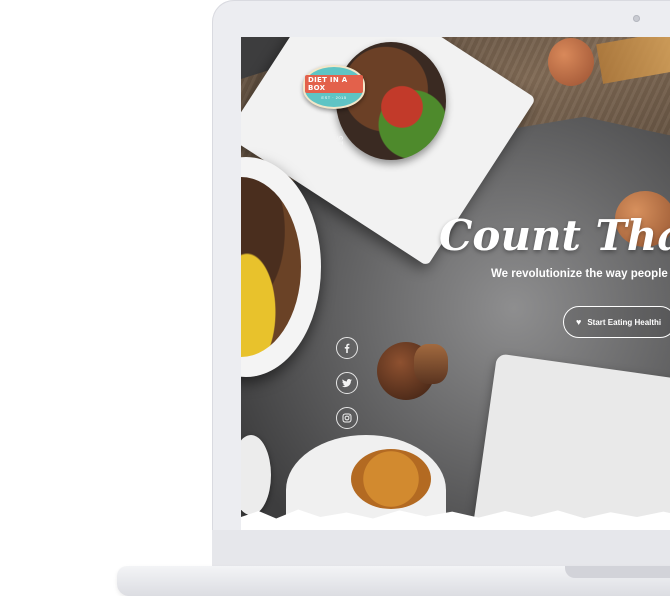 This screenshot has width=670, height=596. I want to click on site-logo: DIET IN A BOX EST · 2015, so click(334, 87).